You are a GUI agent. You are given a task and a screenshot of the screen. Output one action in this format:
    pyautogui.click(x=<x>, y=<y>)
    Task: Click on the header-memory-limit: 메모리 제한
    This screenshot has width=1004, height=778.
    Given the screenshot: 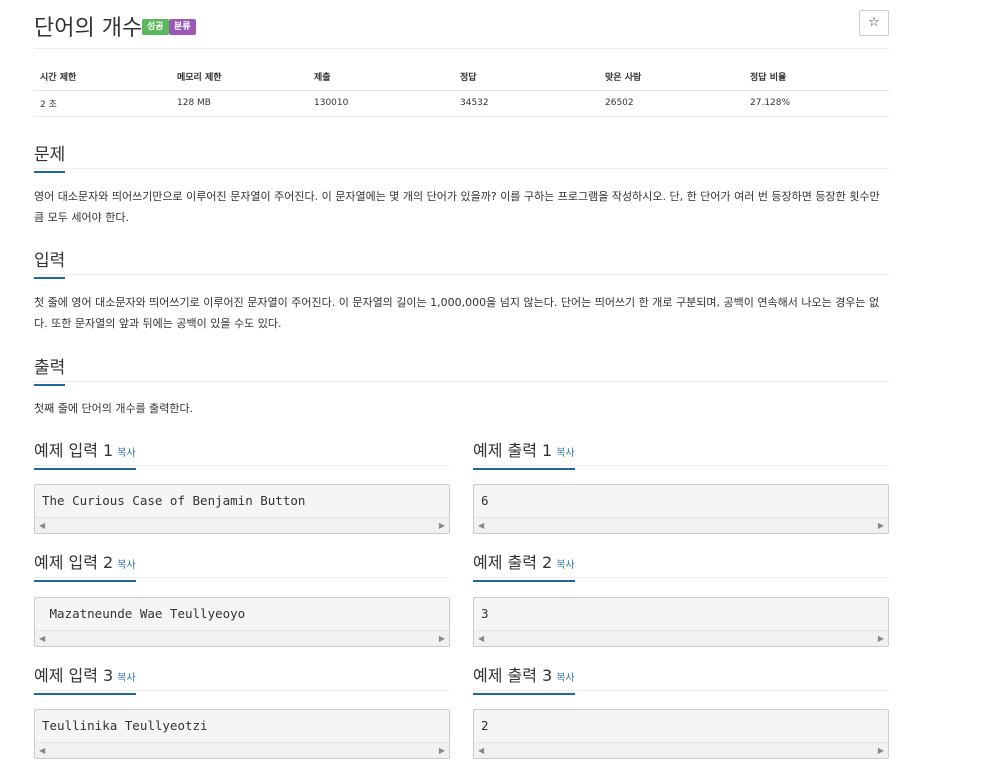 What is the action you would take?
    pyautogui.click(x=239, y=77)
    